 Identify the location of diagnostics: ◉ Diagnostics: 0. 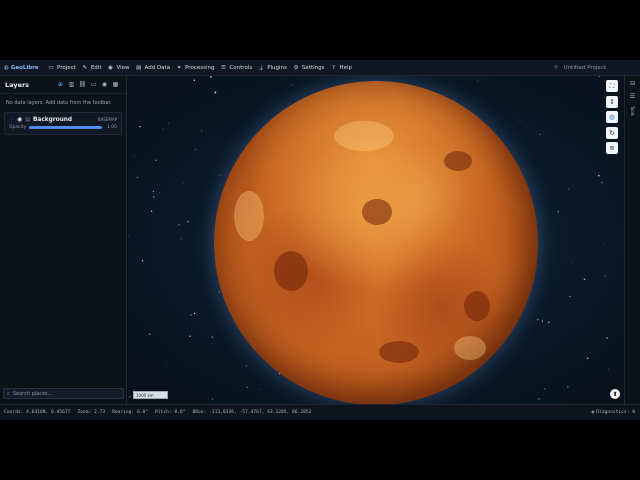
(613, 412).